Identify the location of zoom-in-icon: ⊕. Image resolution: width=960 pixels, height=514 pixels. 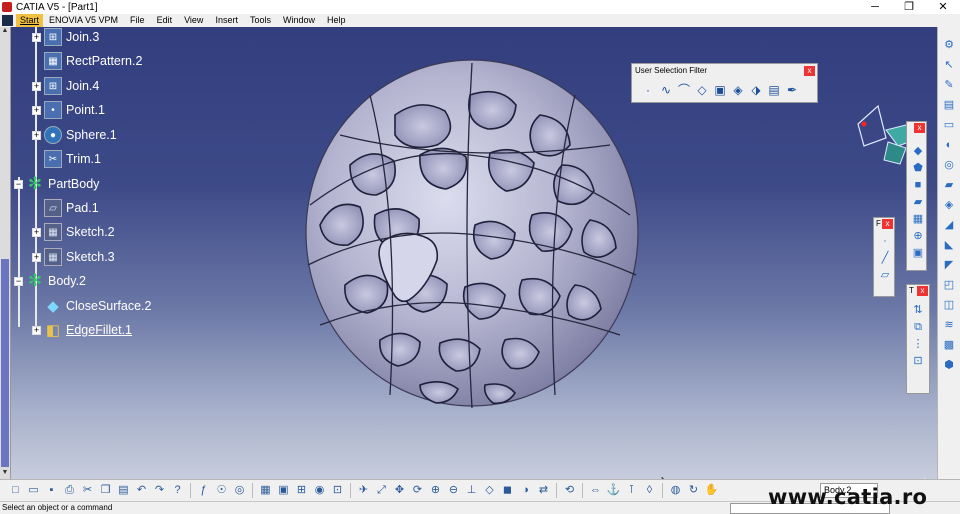
(435, 490).